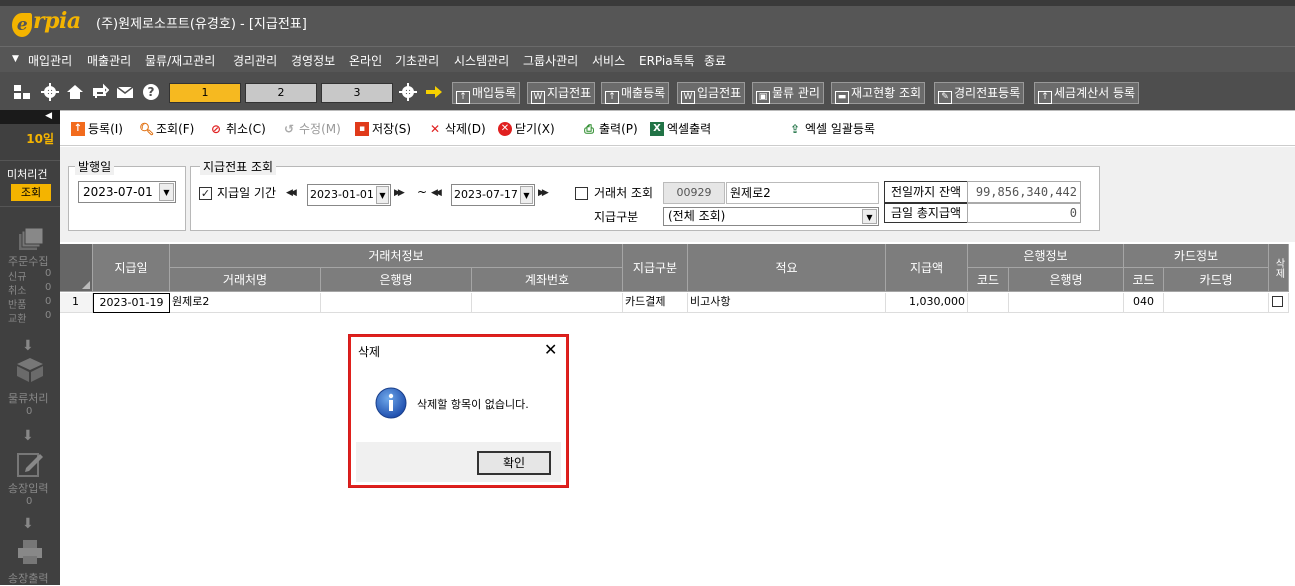  I want to click on cell-bank, so click(396, 303).